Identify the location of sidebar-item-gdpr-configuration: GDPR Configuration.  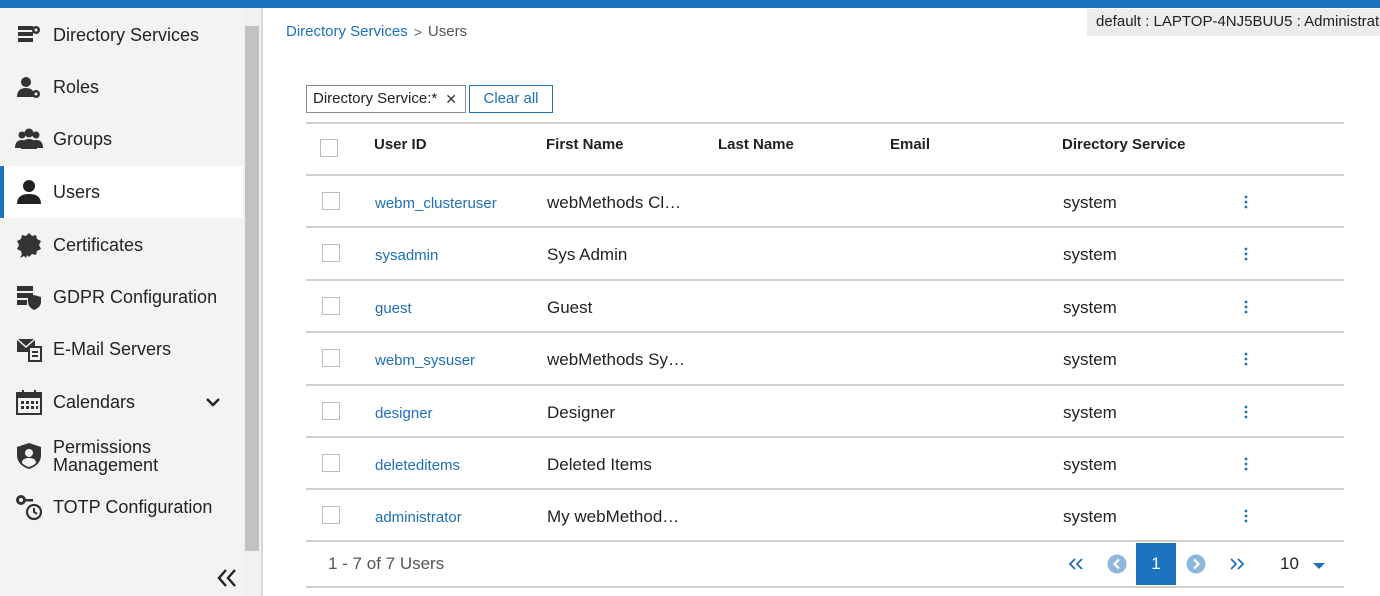
(121, 297).